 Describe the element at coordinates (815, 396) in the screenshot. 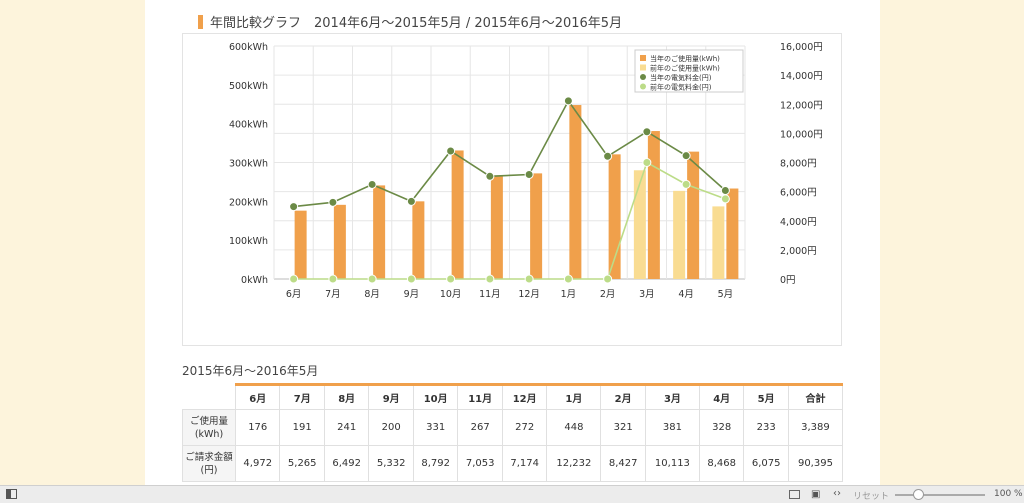

I see `table-column-header: 合計` at that location.